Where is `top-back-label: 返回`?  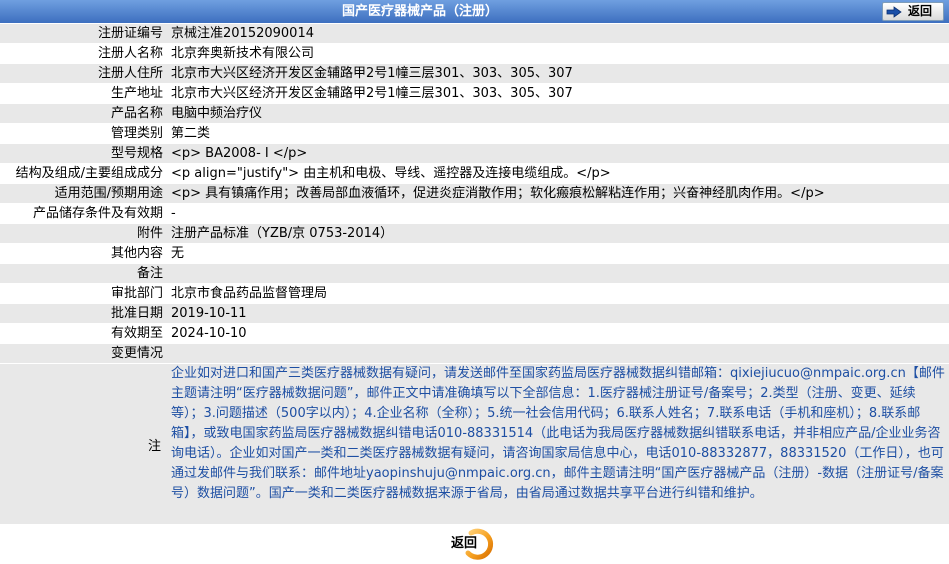 top-back-label: 返回 is located at coordinates (920, 11).